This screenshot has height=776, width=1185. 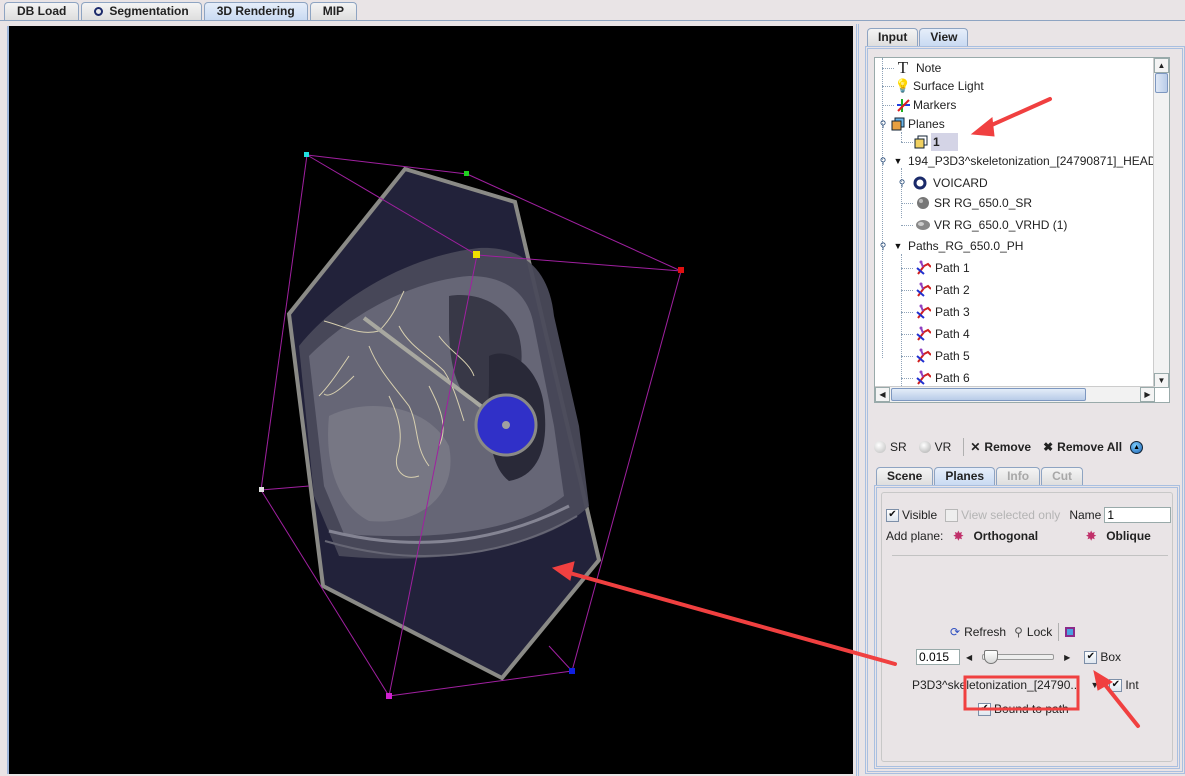 I want to click on add-oblique-button: ✸ Oblique, so click(x=1118, y=536).